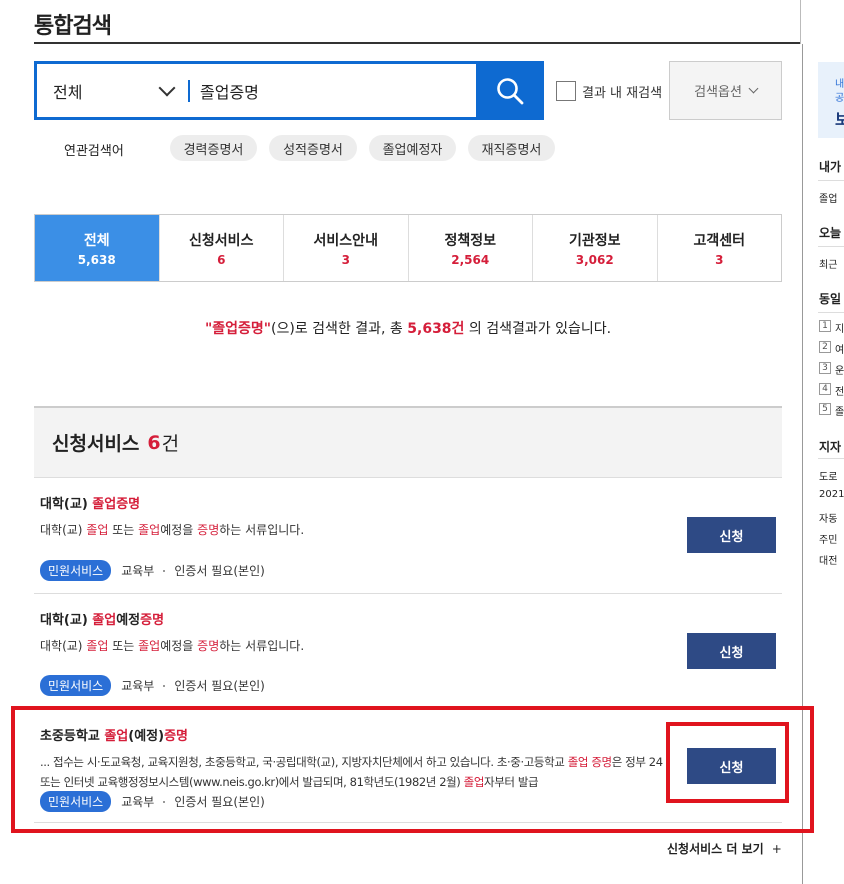  Describe the element at coordinates (828, 197) in the screenshot. I see `sidebar-link: 졸업` at that location.